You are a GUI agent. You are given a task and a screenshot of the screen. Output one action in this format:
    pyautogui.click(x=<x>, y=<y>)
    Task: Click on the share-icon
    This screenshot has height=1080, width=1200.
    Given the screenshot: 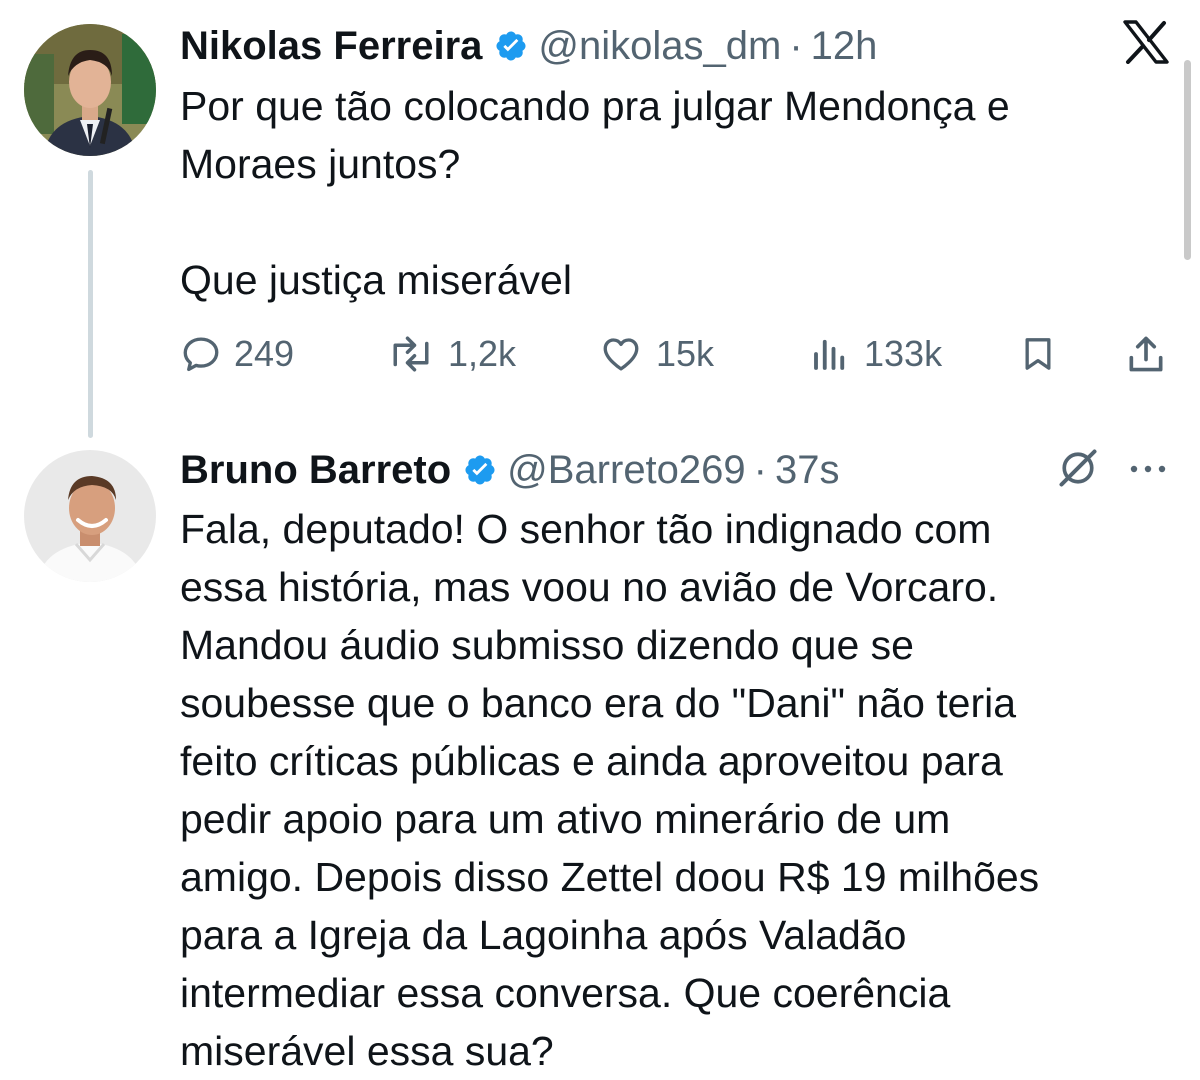 What is the action you would take?
    pyautogui.click(x=1146, y=354)
    